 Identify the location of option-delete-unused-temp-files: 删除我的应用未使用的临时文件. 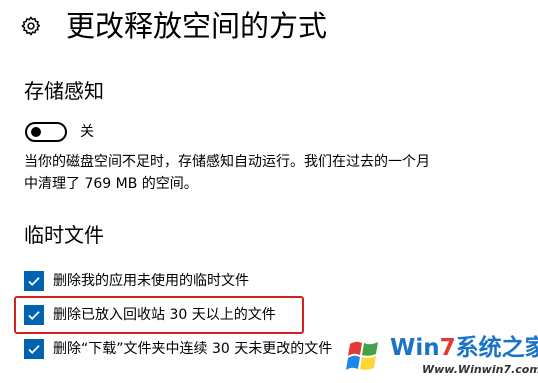
(136, 281).